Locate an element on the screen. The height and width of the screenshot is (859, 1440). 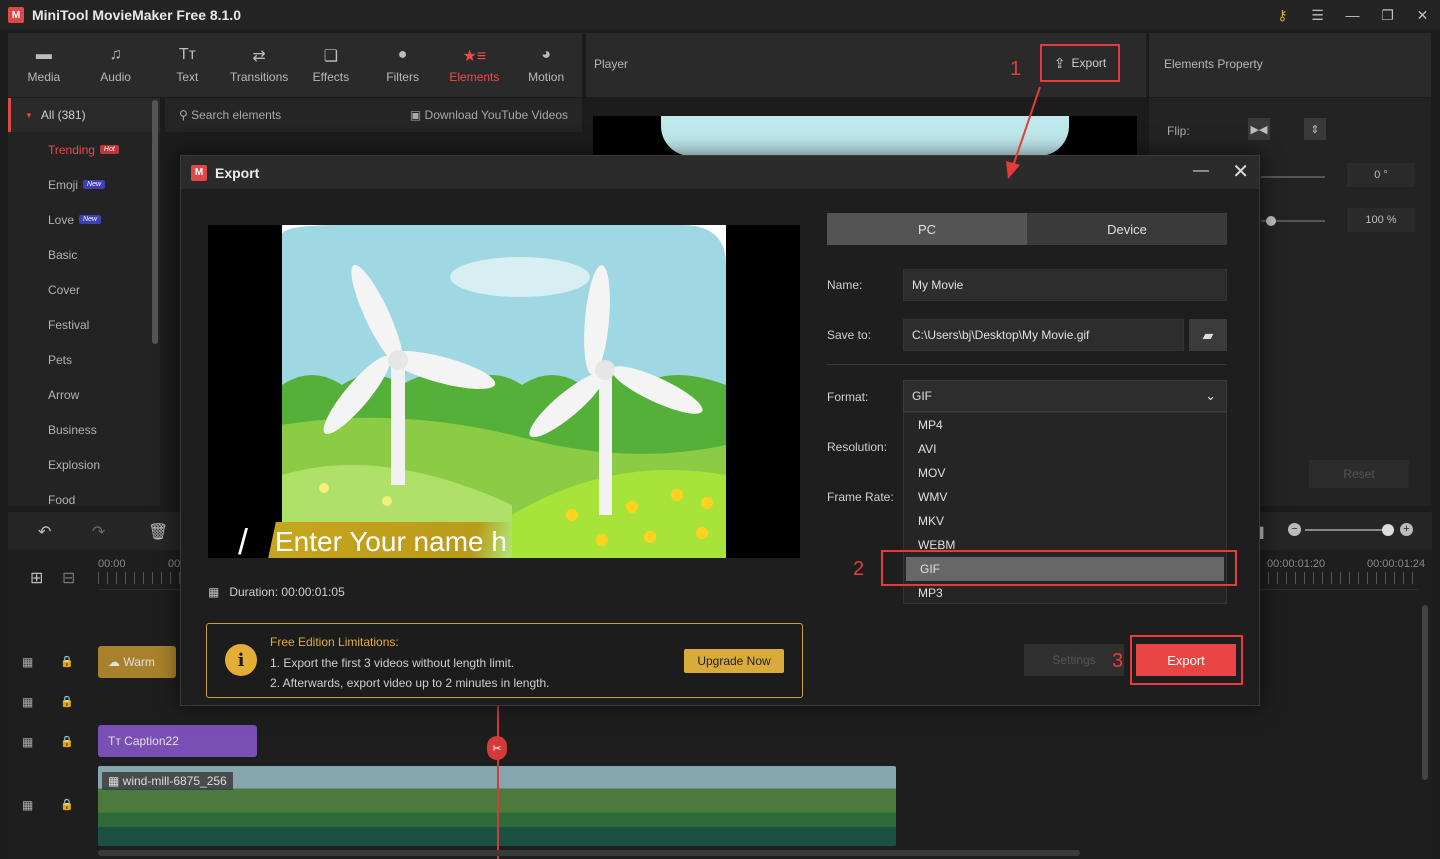
category-arrow: Arrow is located at coordinates (84, 394).